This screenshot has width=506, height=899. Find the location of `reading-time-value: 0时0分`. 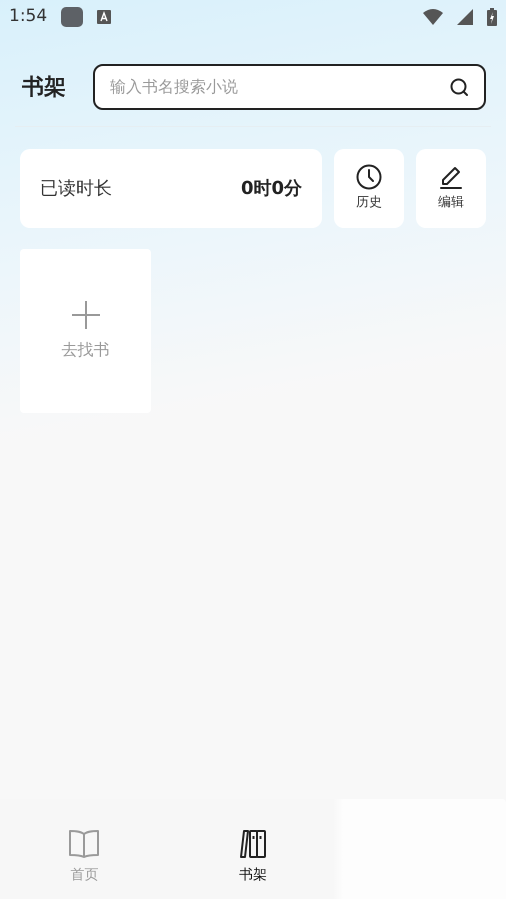

reading-time-value: 0时0分 is located at coordinates (271, 189).